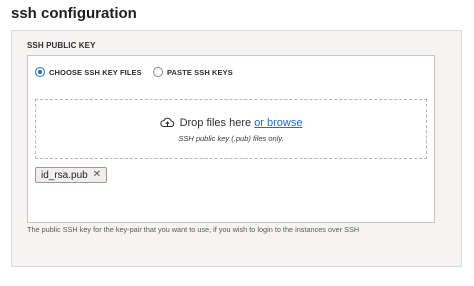 This screenshot has width=474, height=286. Describe the element at coordinates (200, 72) in the screenshot. I see `radio-label-paste-keys: PASTE SSH KEYS` at that location.